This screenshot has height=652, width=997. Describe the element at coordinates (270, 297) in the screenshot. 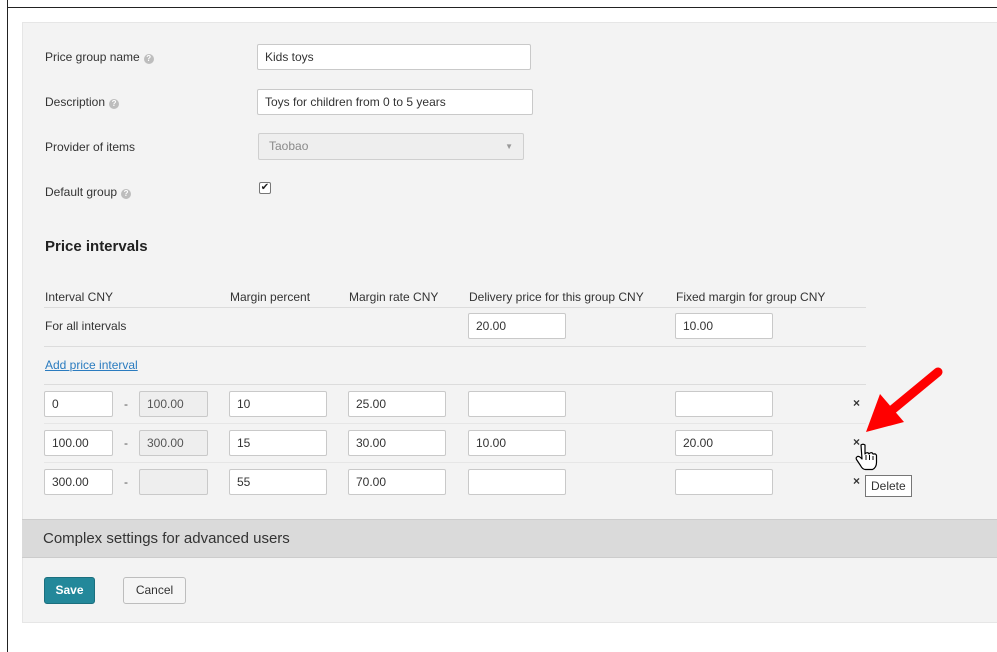

I see `column-margin-percent: Margin percent` at that location.